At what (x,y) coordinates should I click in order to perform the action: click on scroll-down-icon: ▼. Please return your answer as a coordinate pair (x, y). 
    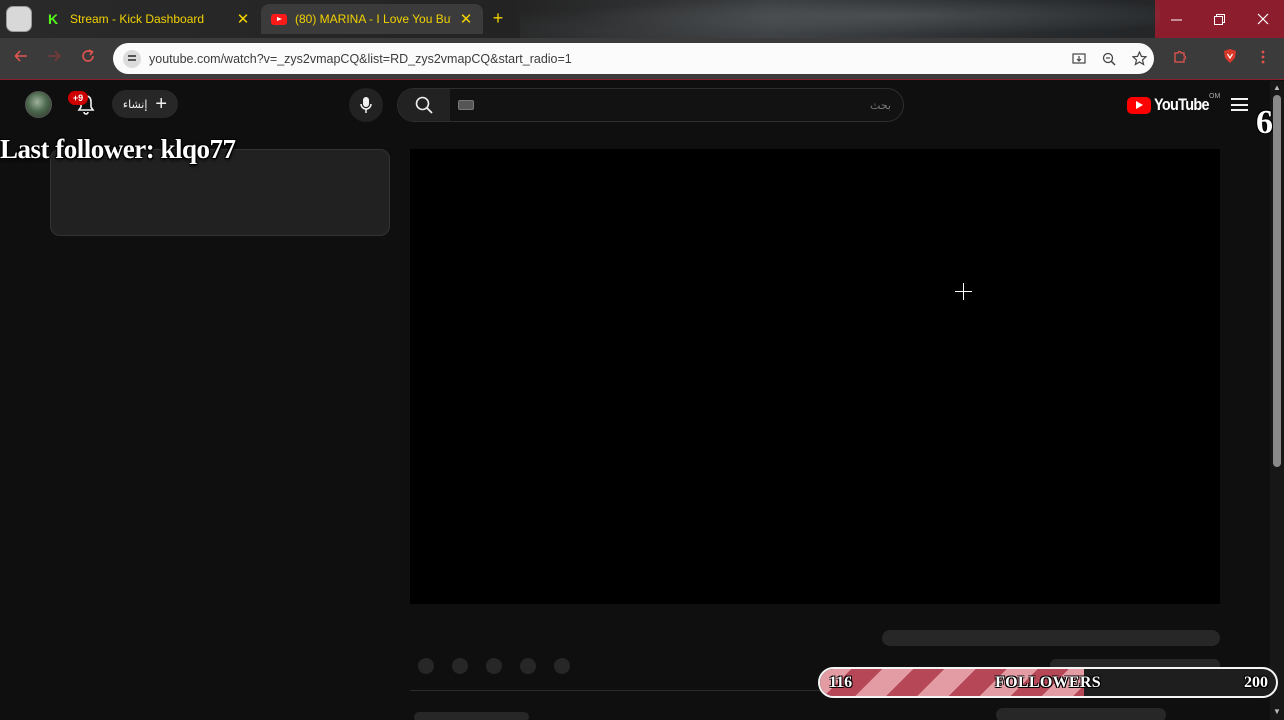
    Looking at the image, I should click on (1277, 712).